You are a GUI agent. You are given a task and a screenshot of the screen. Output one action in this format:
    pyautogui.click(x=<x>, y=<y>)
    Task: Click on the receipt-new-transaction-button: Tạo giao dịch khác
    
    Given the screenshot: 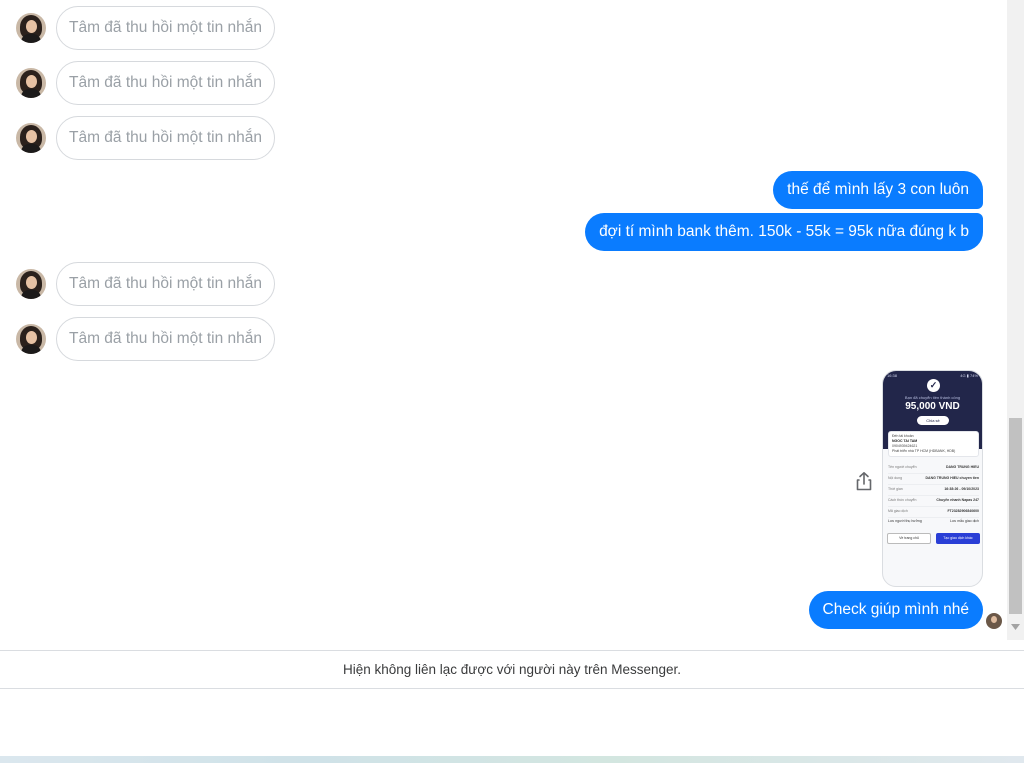 What is the action you would take?
    pyautogui.click(x=958, y=538)
    